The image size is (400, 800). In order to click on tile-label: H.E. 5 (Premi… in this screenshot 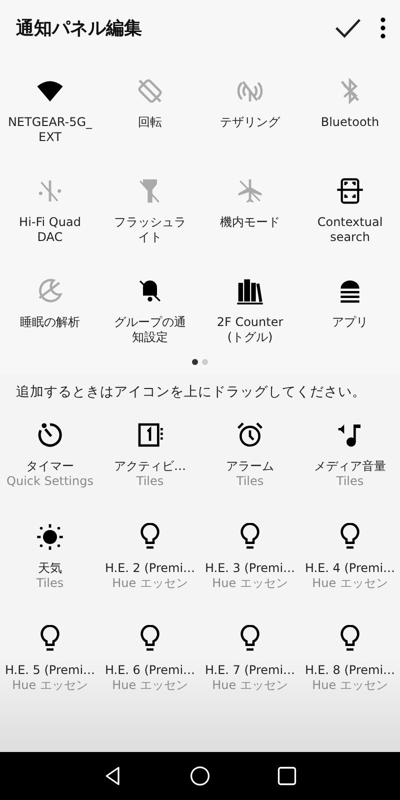, I will do `click(50, 670)`.